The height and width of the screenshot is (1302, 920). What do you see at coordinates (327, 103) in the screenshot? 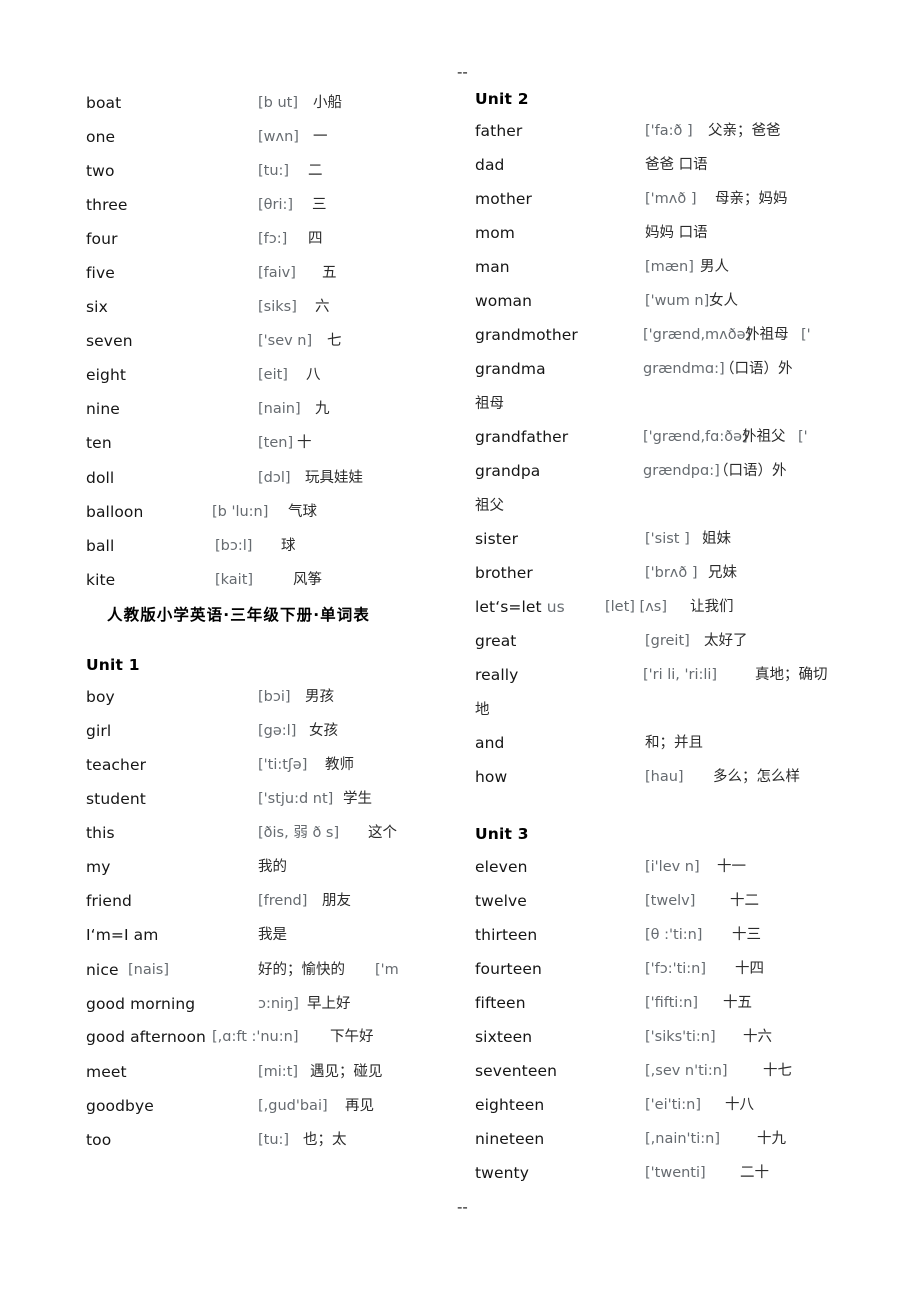
I see `meaning: 小船` at bounding box center [327, 103].